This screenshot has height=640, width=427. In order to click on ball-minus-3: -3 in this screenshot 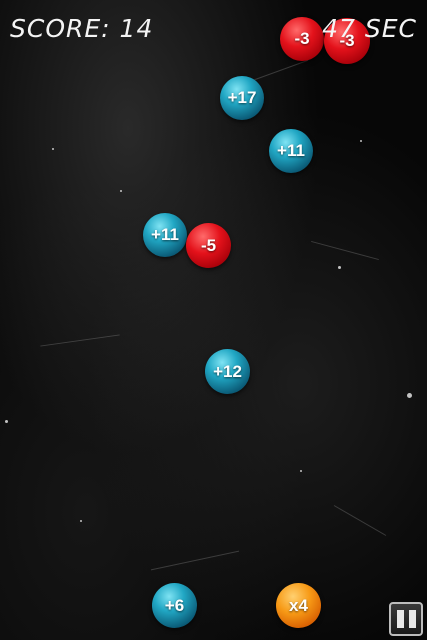, I will do `click(302, 39)`.